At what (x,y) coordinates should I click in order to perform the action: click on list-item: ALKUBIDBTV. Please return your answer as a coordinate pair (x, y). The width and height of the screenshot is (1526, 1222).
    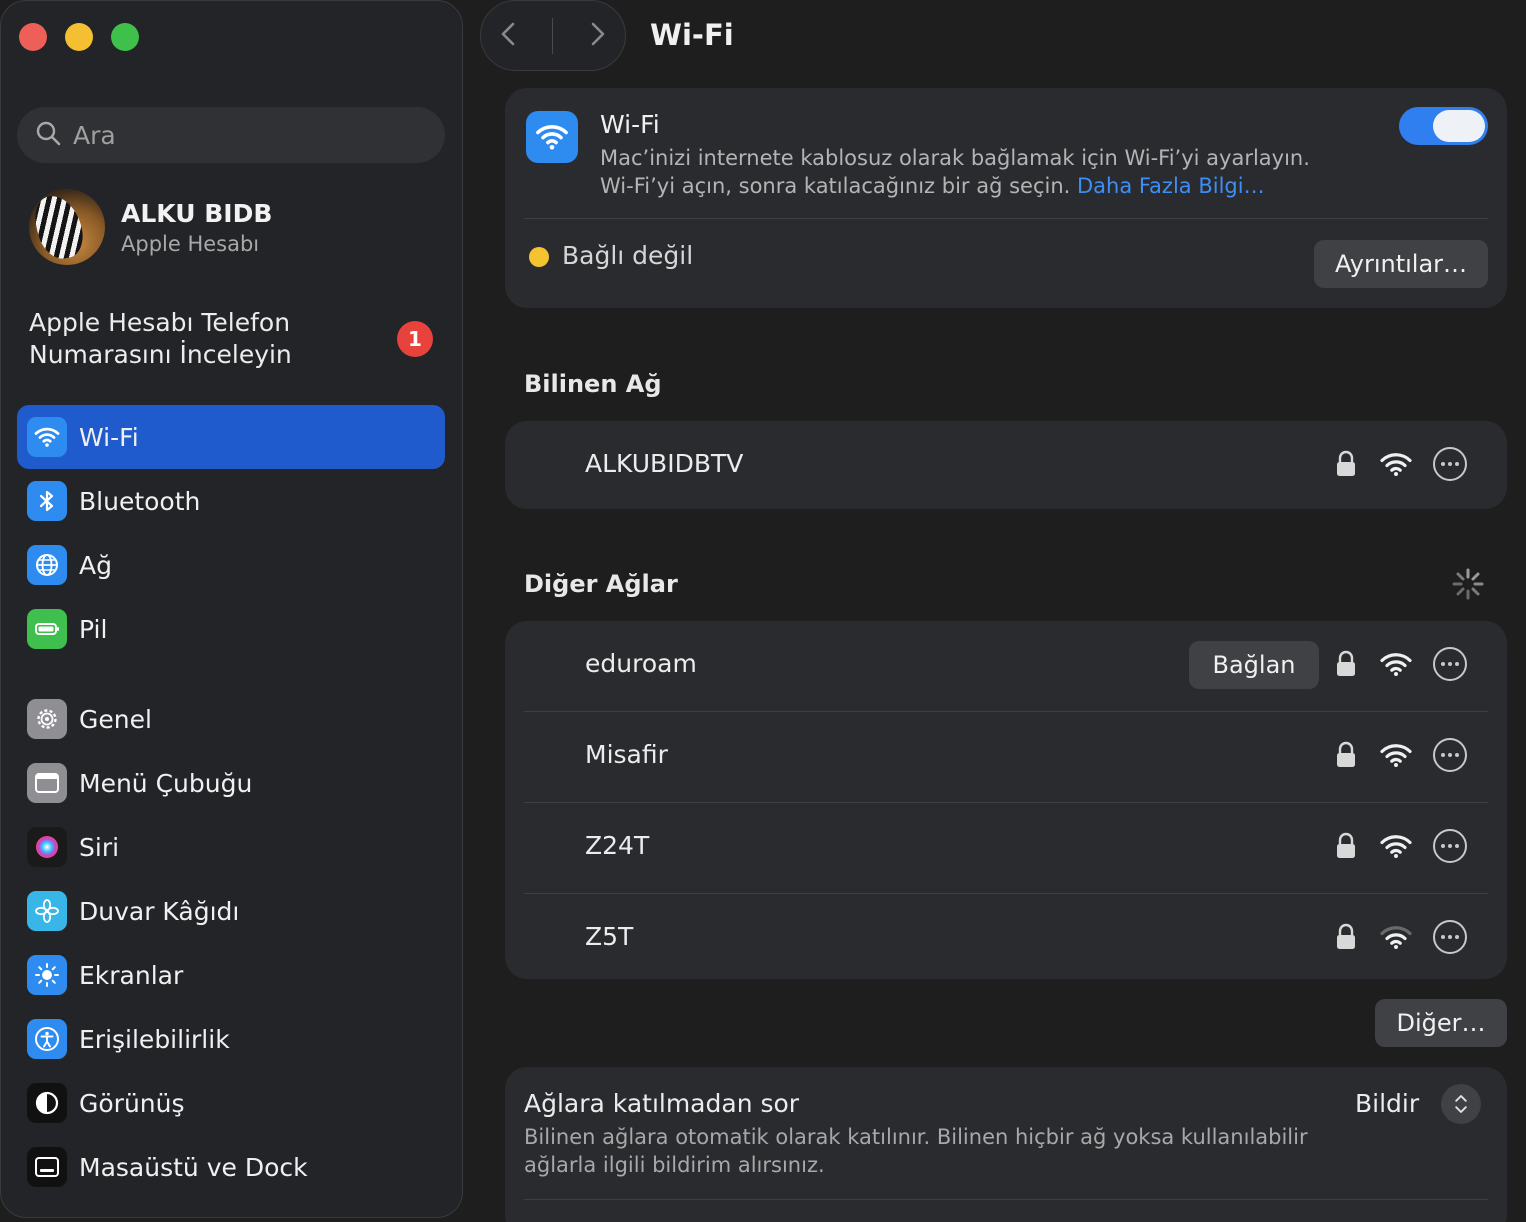
    Looking at the image, I should click on (1006, 466).